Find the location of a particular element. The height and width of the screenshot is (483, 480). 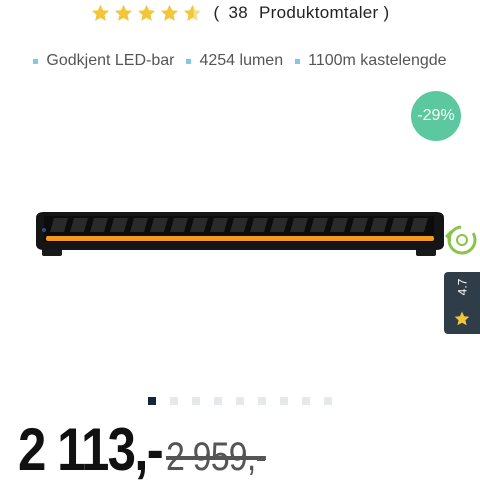

open-paren: ( is located at coordinates (216, 12).